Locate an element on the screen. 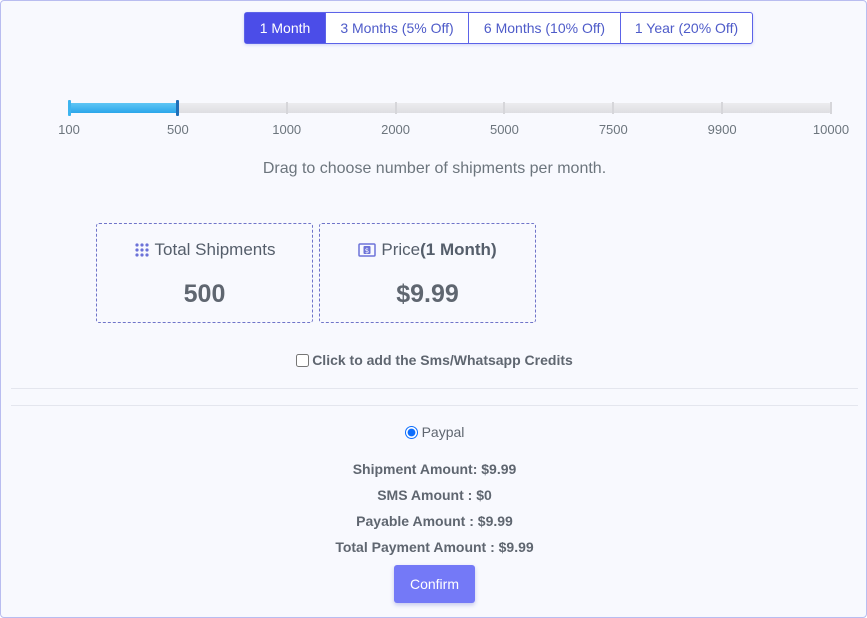 This screenshot has width=867, height=618. sms-amount: SMS Amount : $0 is located at coordinates (434, 495).